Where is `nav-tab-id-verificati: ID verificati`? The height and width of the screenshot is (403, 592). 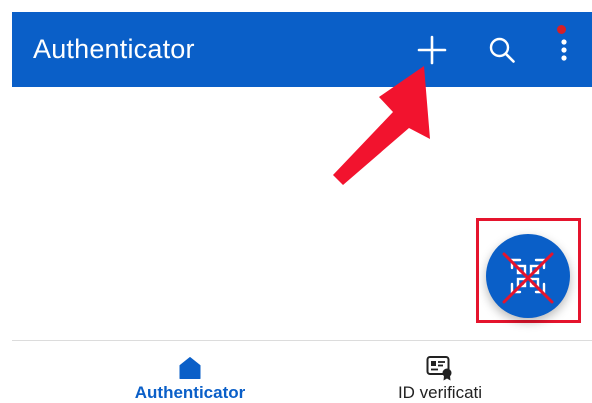 nav-tab-id-verificati: ID verificati is located at coordinates (440, 372).